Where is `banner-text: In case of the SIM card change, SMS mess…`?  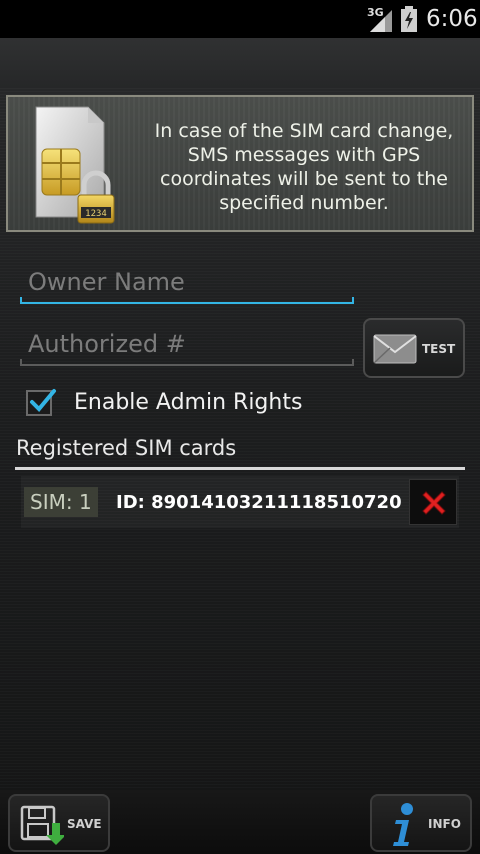
banner-text: In case of the SIM card change, SMS mess… is located at coordinates (304, 167).